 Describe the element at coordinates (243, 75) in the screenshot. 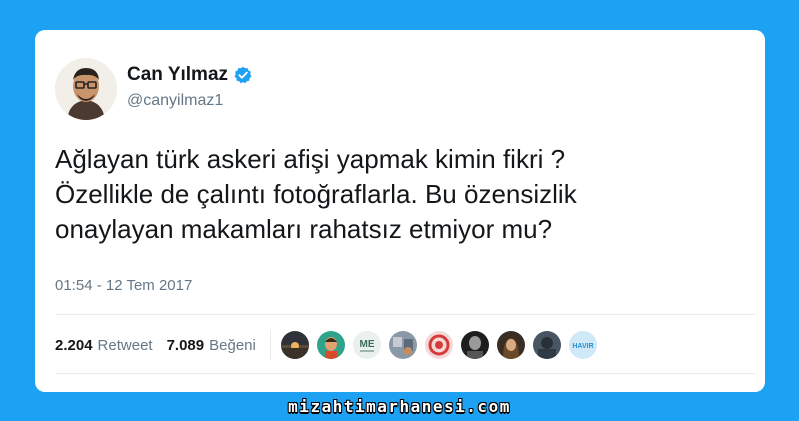

I see `verified-badge-icon` at that location.